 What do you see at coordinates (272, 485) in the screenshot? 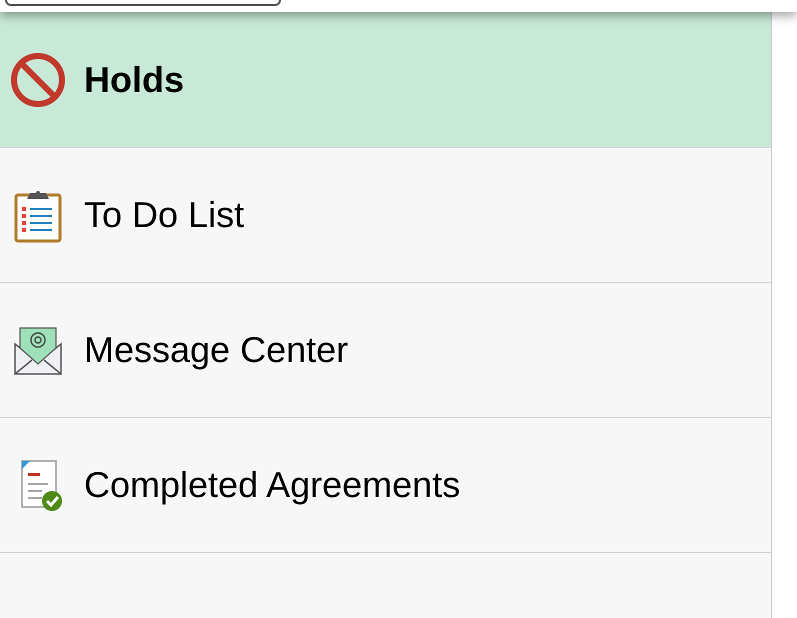
I see `menu-label: Completed Agreements` at bounding box center [272, 485].